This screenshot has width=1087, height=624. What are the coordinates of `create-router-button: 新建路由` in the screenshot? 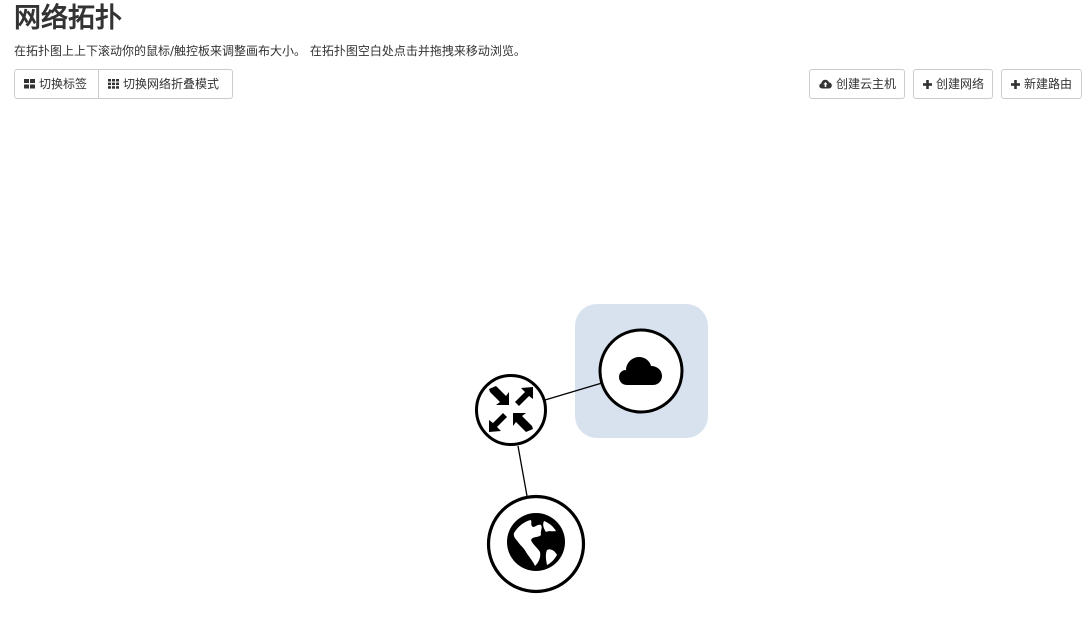 It's located at (1041, 84).